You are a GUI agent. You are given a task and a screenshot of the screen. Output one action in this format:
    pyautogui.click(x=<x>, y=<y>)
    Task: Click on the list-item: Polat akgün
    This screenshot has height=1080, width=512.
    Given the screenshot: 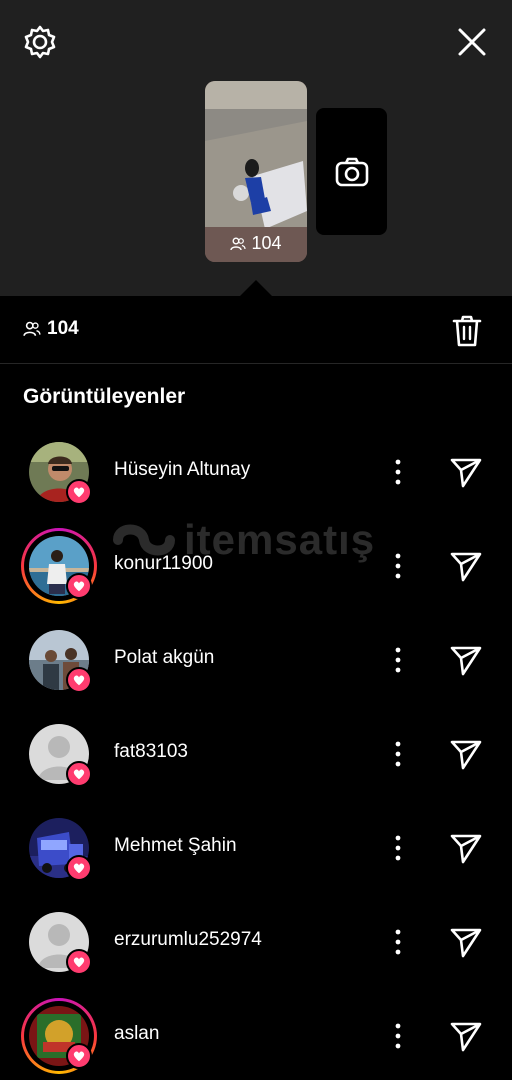 What is the action you would take?
    pyautogui.click(x=256, y=659)
    